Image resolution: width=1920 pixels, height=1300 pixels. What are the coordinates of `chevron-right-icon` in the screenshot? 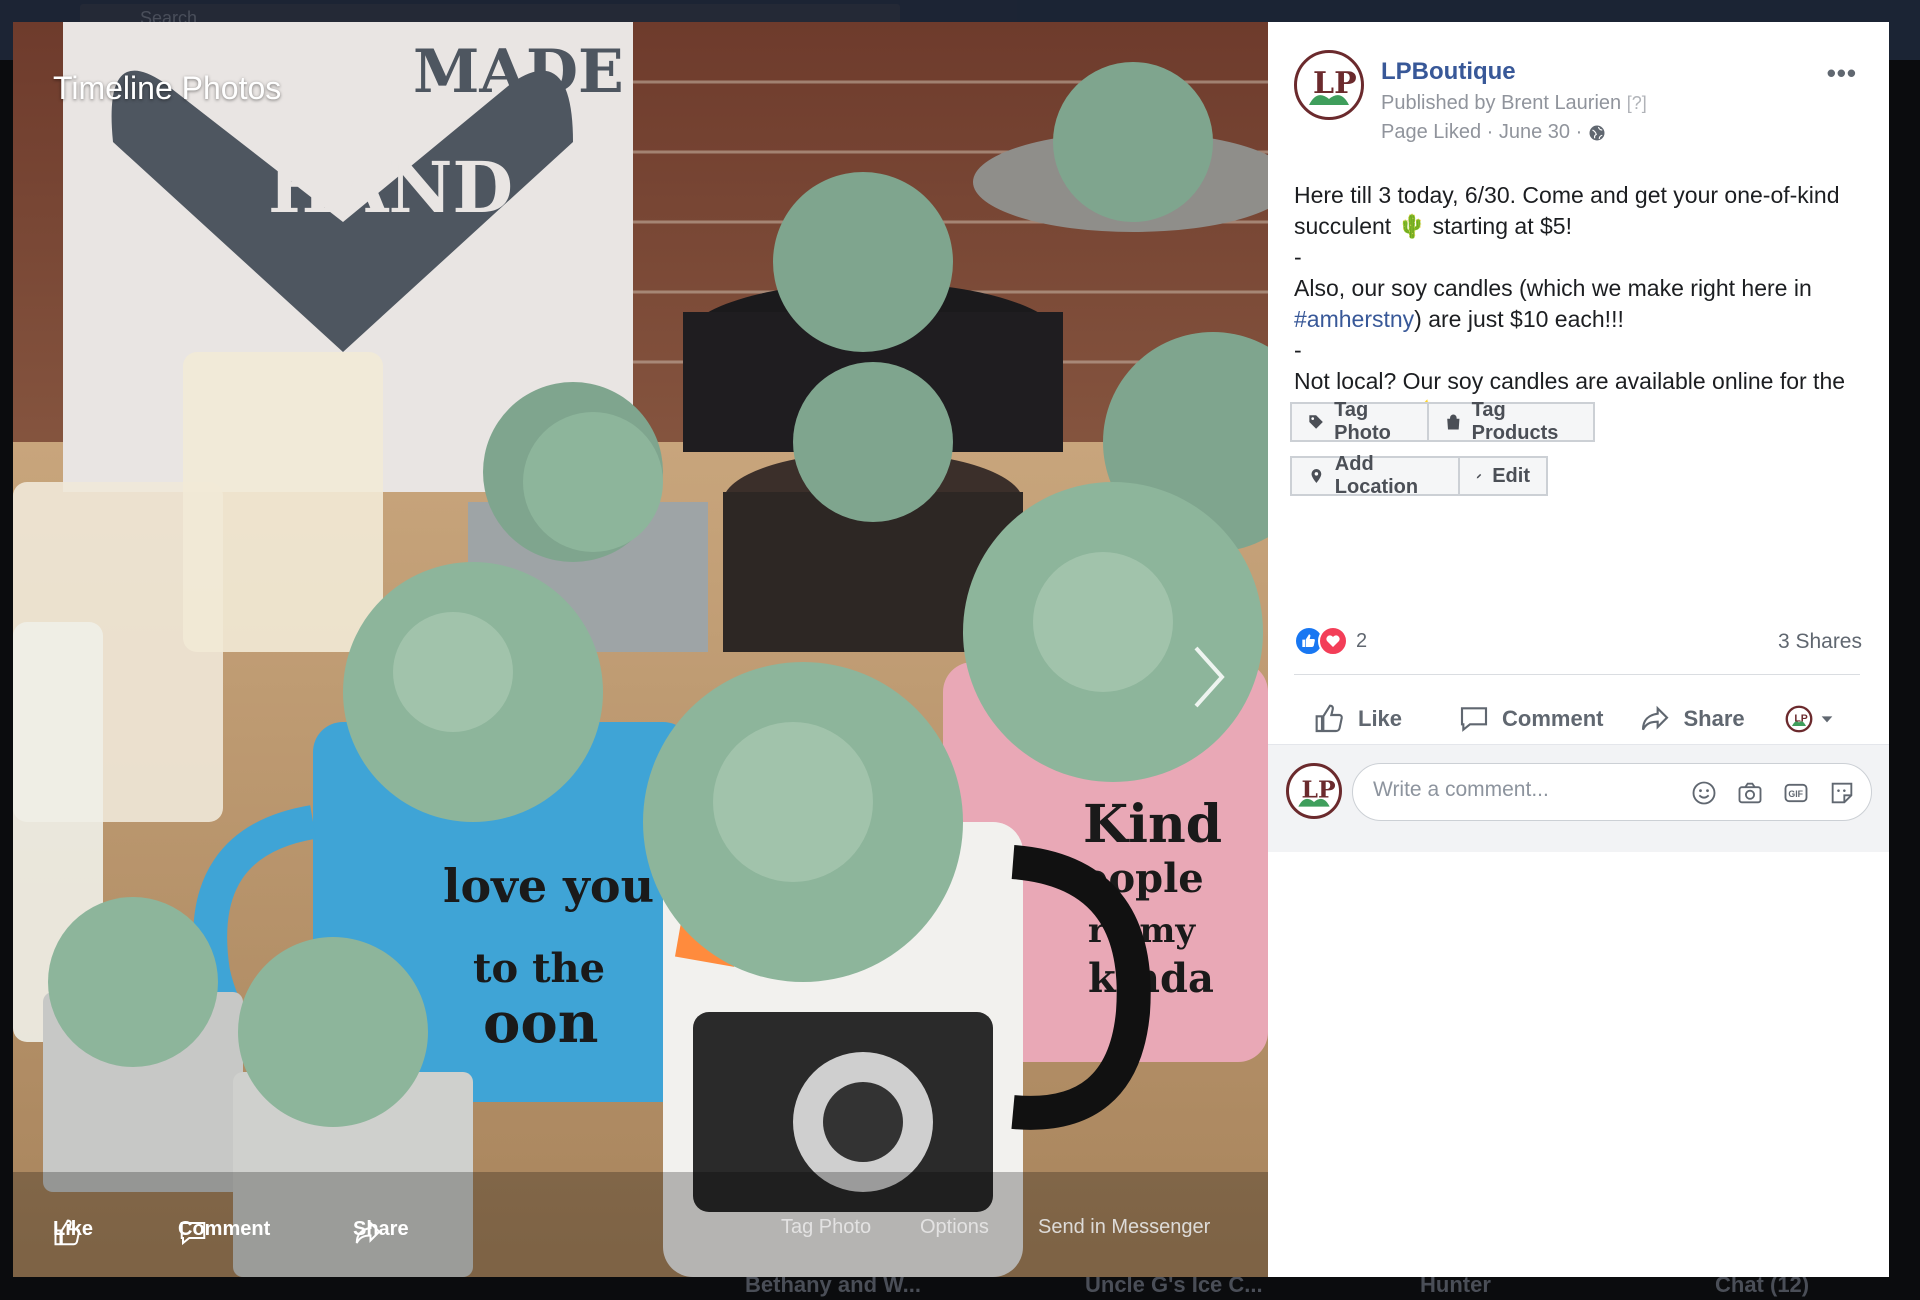 It's located at (1209, 677).